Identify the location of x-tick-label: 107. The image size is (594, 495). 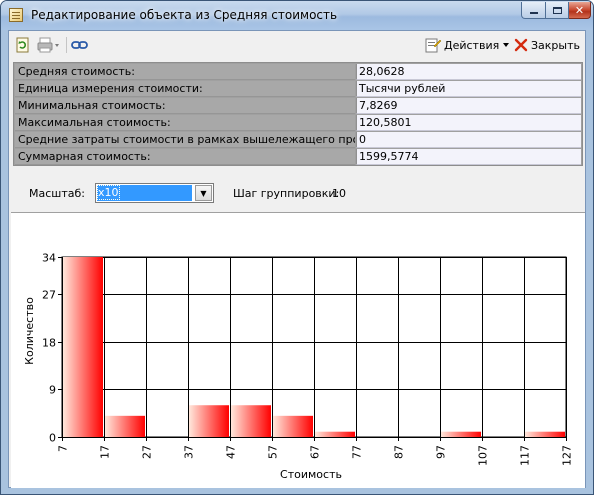
(483, 455).